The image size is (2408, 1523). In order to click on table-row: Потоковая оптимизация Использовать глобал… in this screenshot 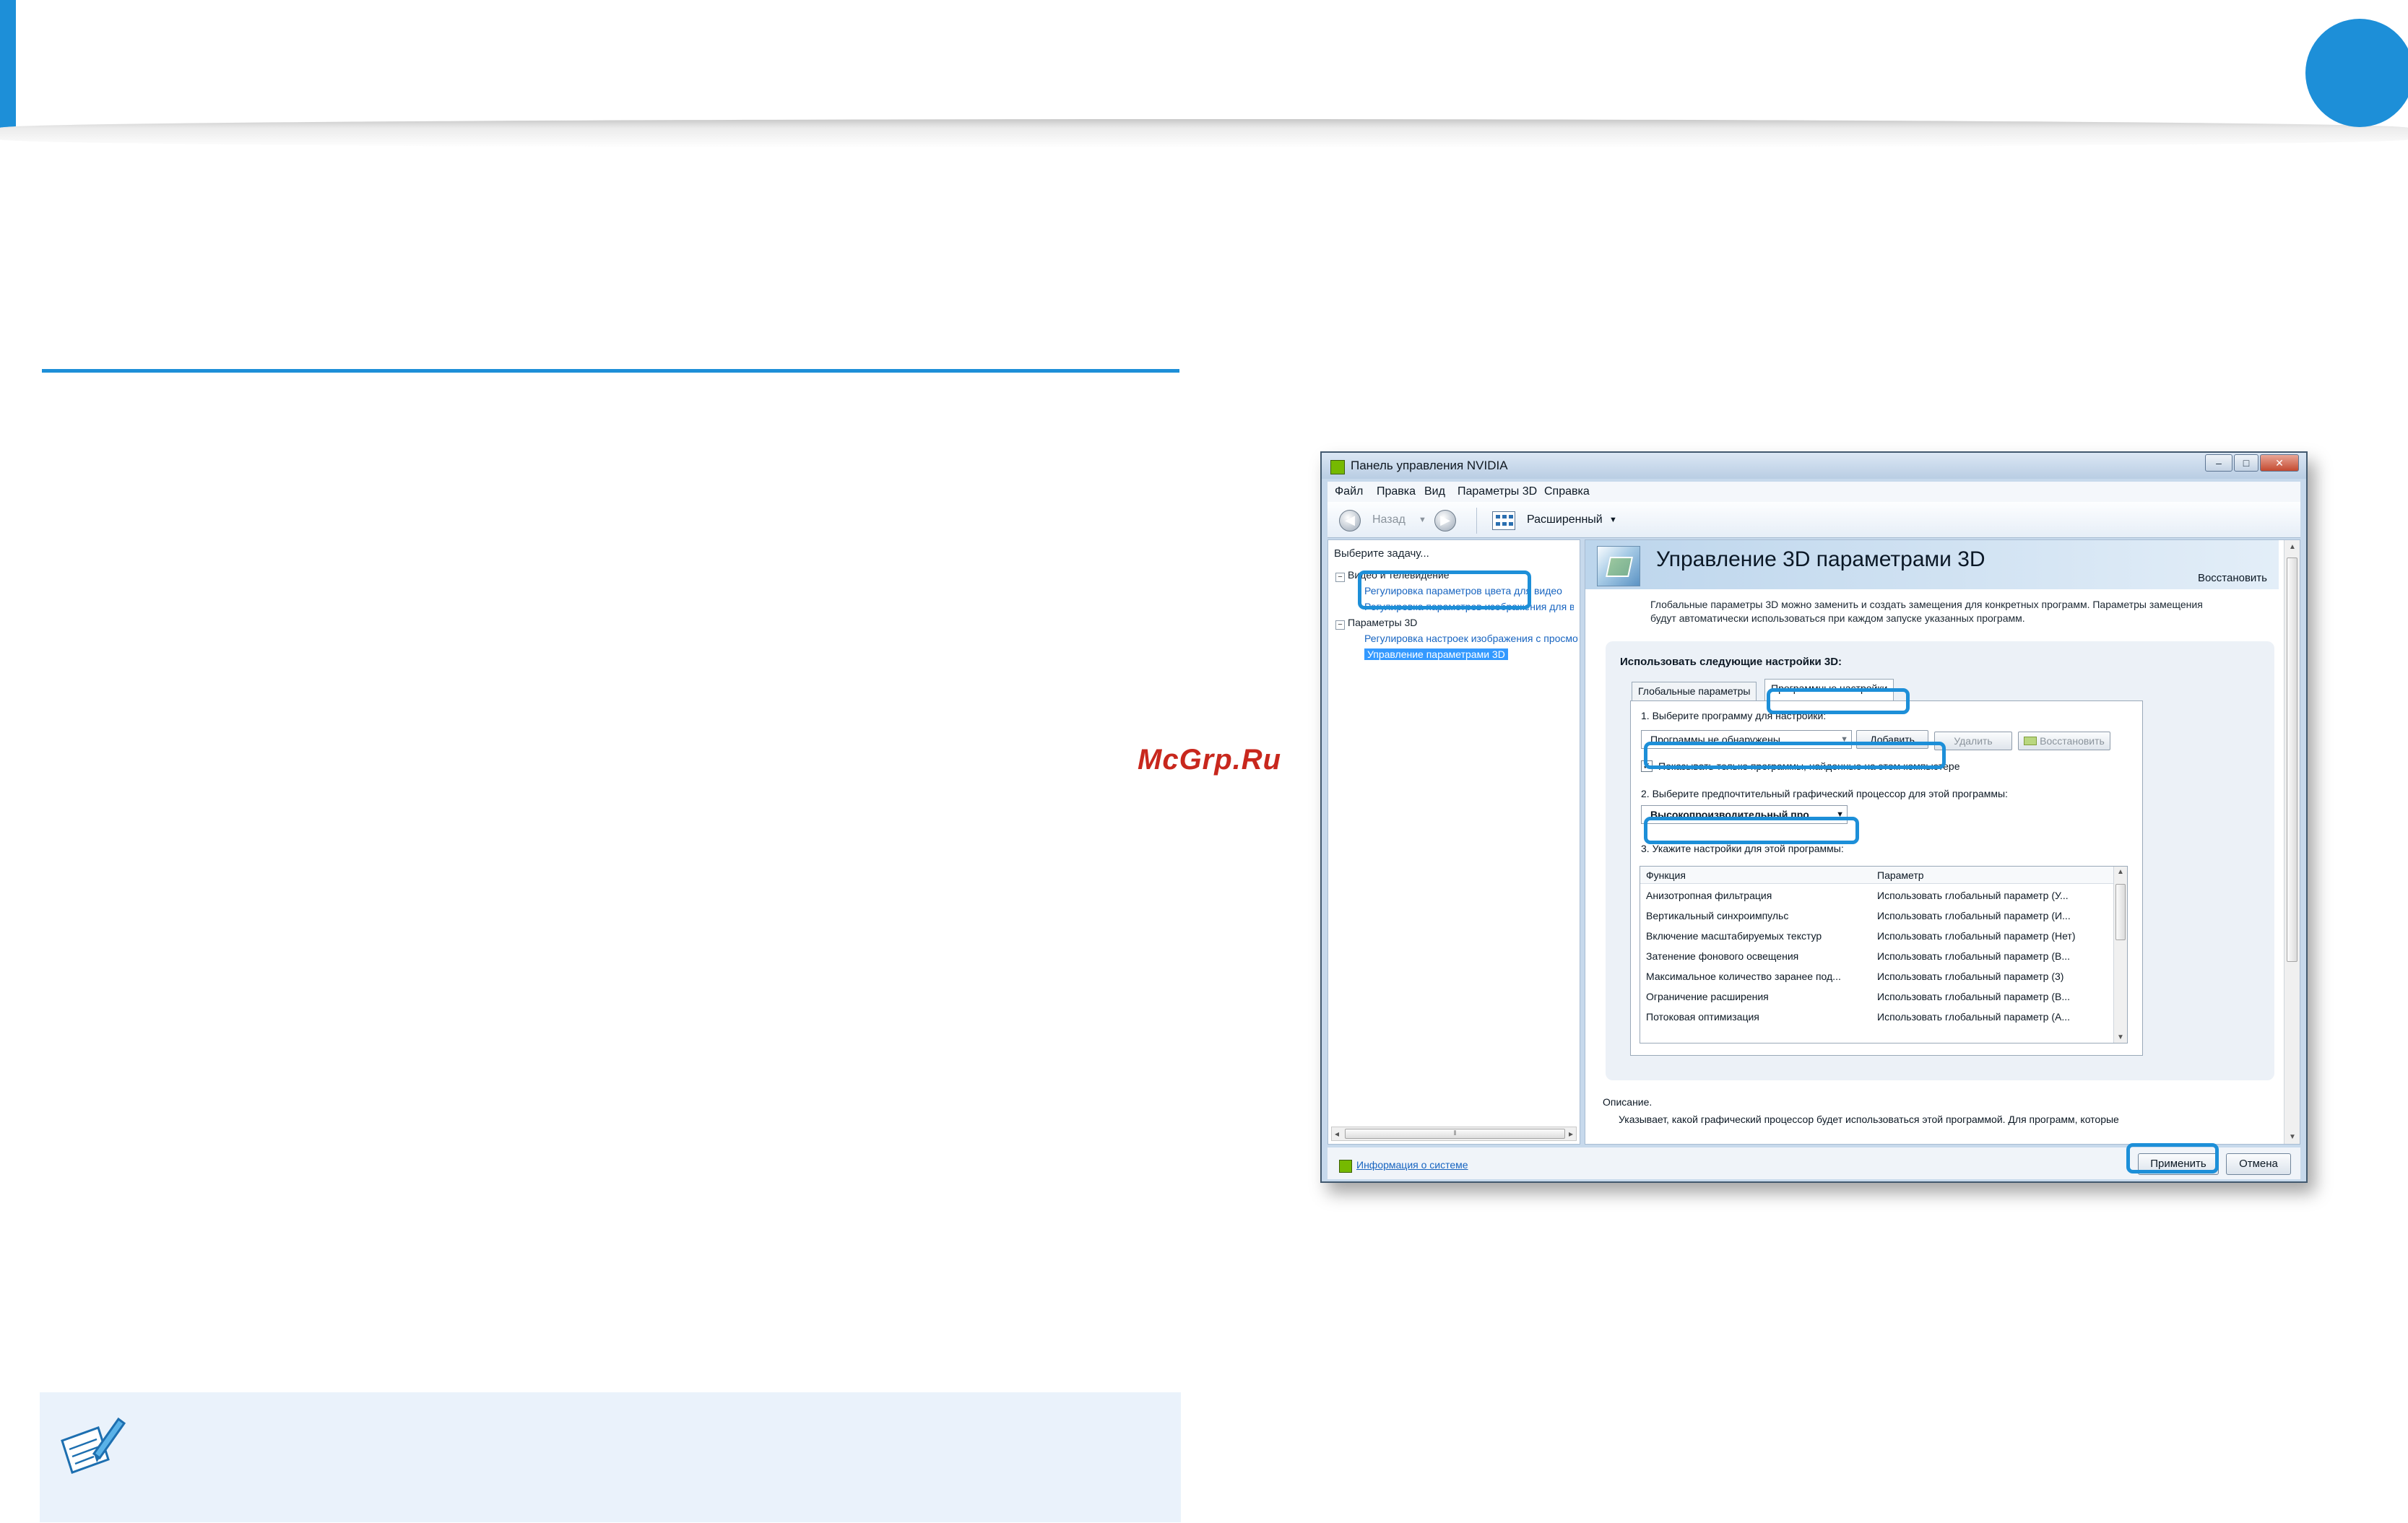, I will do `click(1877, 1017)`.